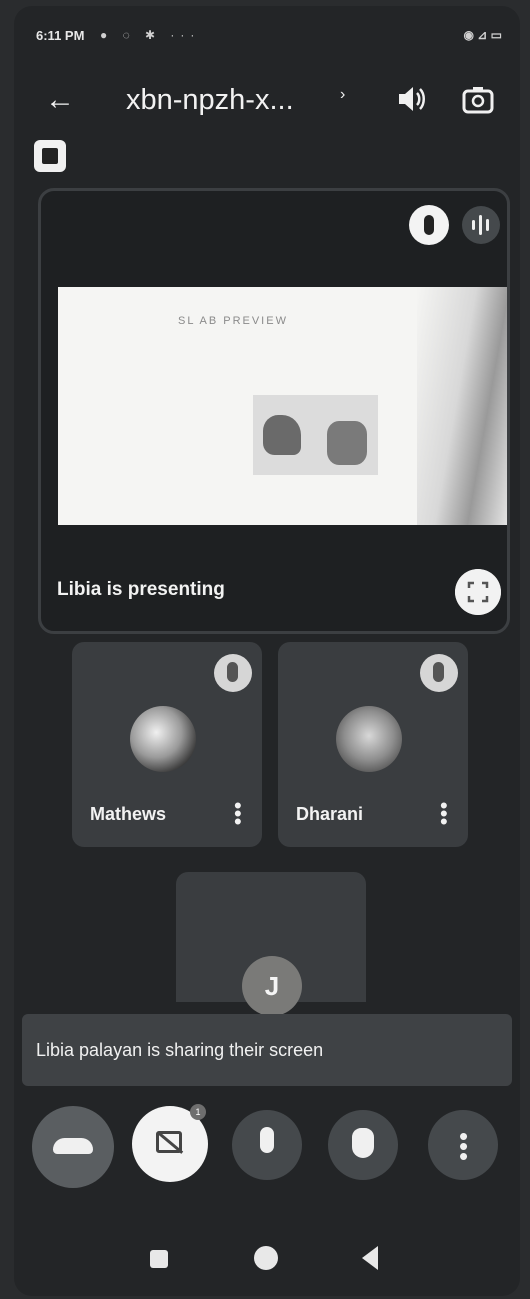 This screenshot has height=1299, width=530. What do you see at coordinates (60, 100) in the screenshot?
I see `back-arrow-icon: ←` at bounding box center [60, 100].